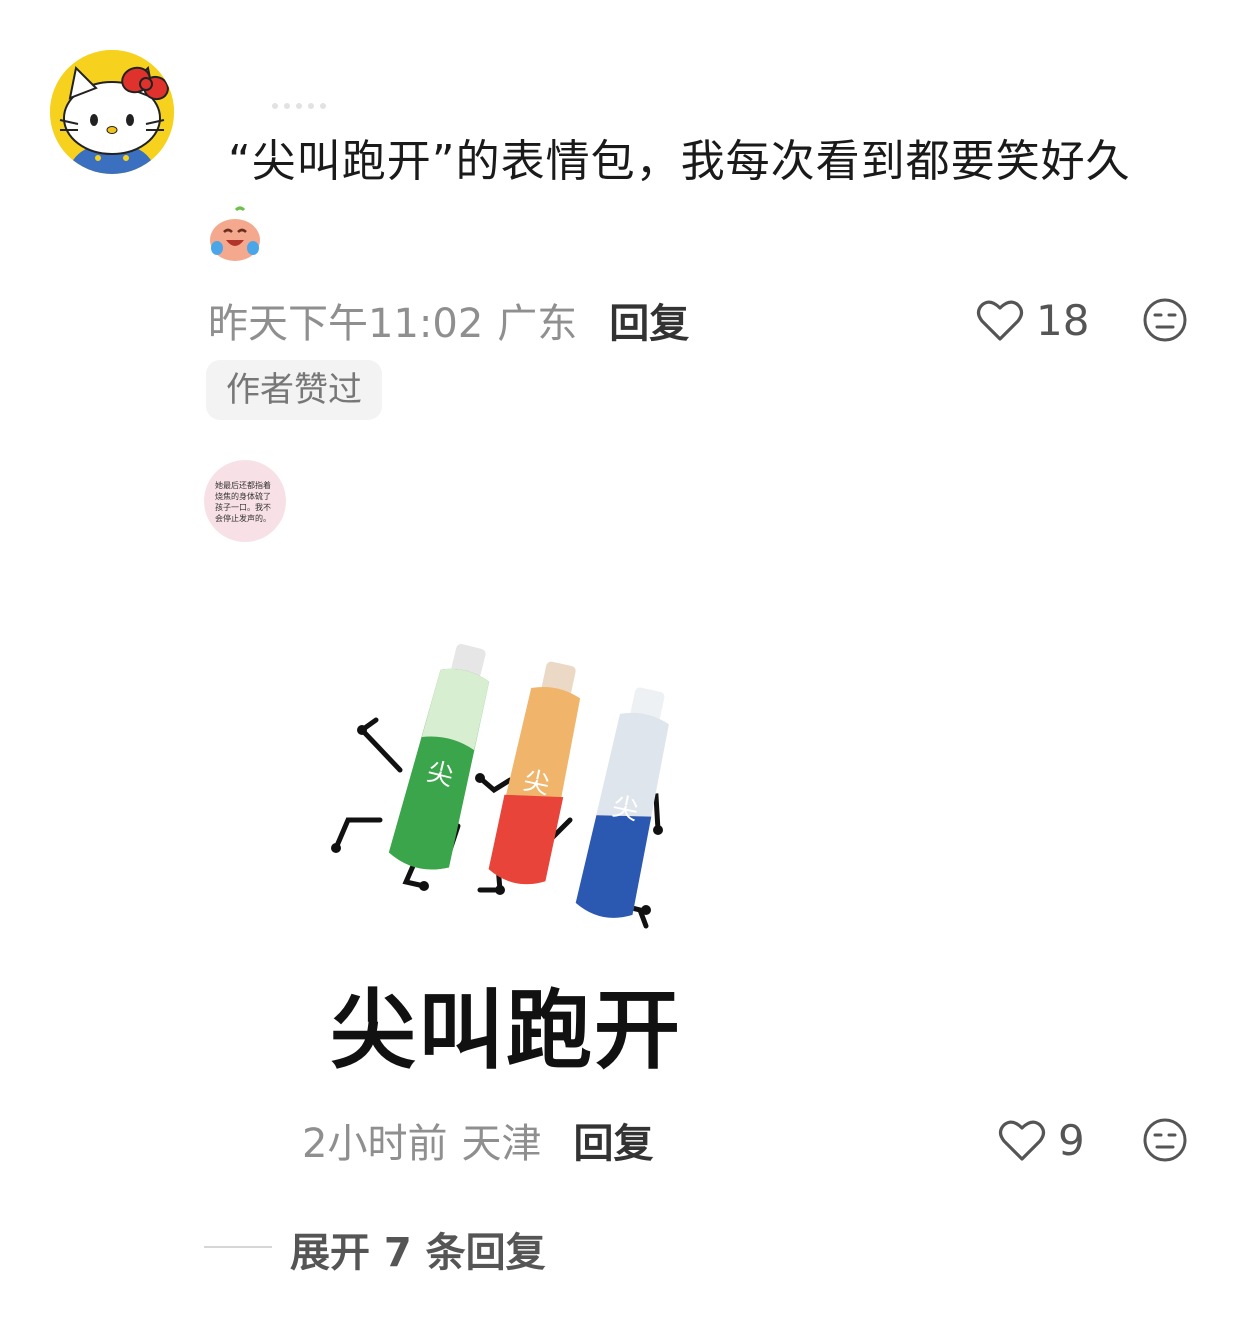 Image resolution: width=1260 pixels, height=1333 pixels. What do you see at coordinates (679, 161) in the screenshot?
I see `comment-text: “尖叫跑开”的表情包，我每次看到都要笑好久` at bounding box center [679, 161].